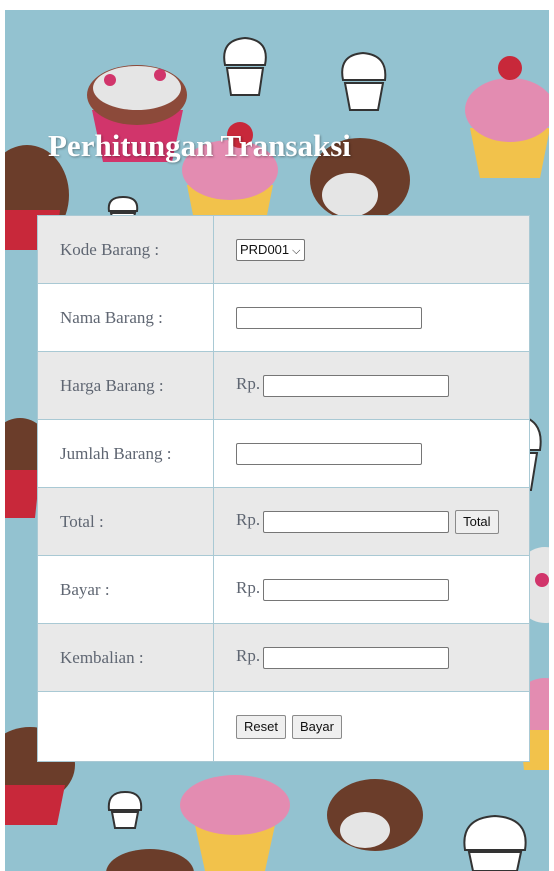 The width and height of the screenshot is (554, 871). I want to click on row-jumlah-barang: Jumlah Barang :, so click(283, 453).